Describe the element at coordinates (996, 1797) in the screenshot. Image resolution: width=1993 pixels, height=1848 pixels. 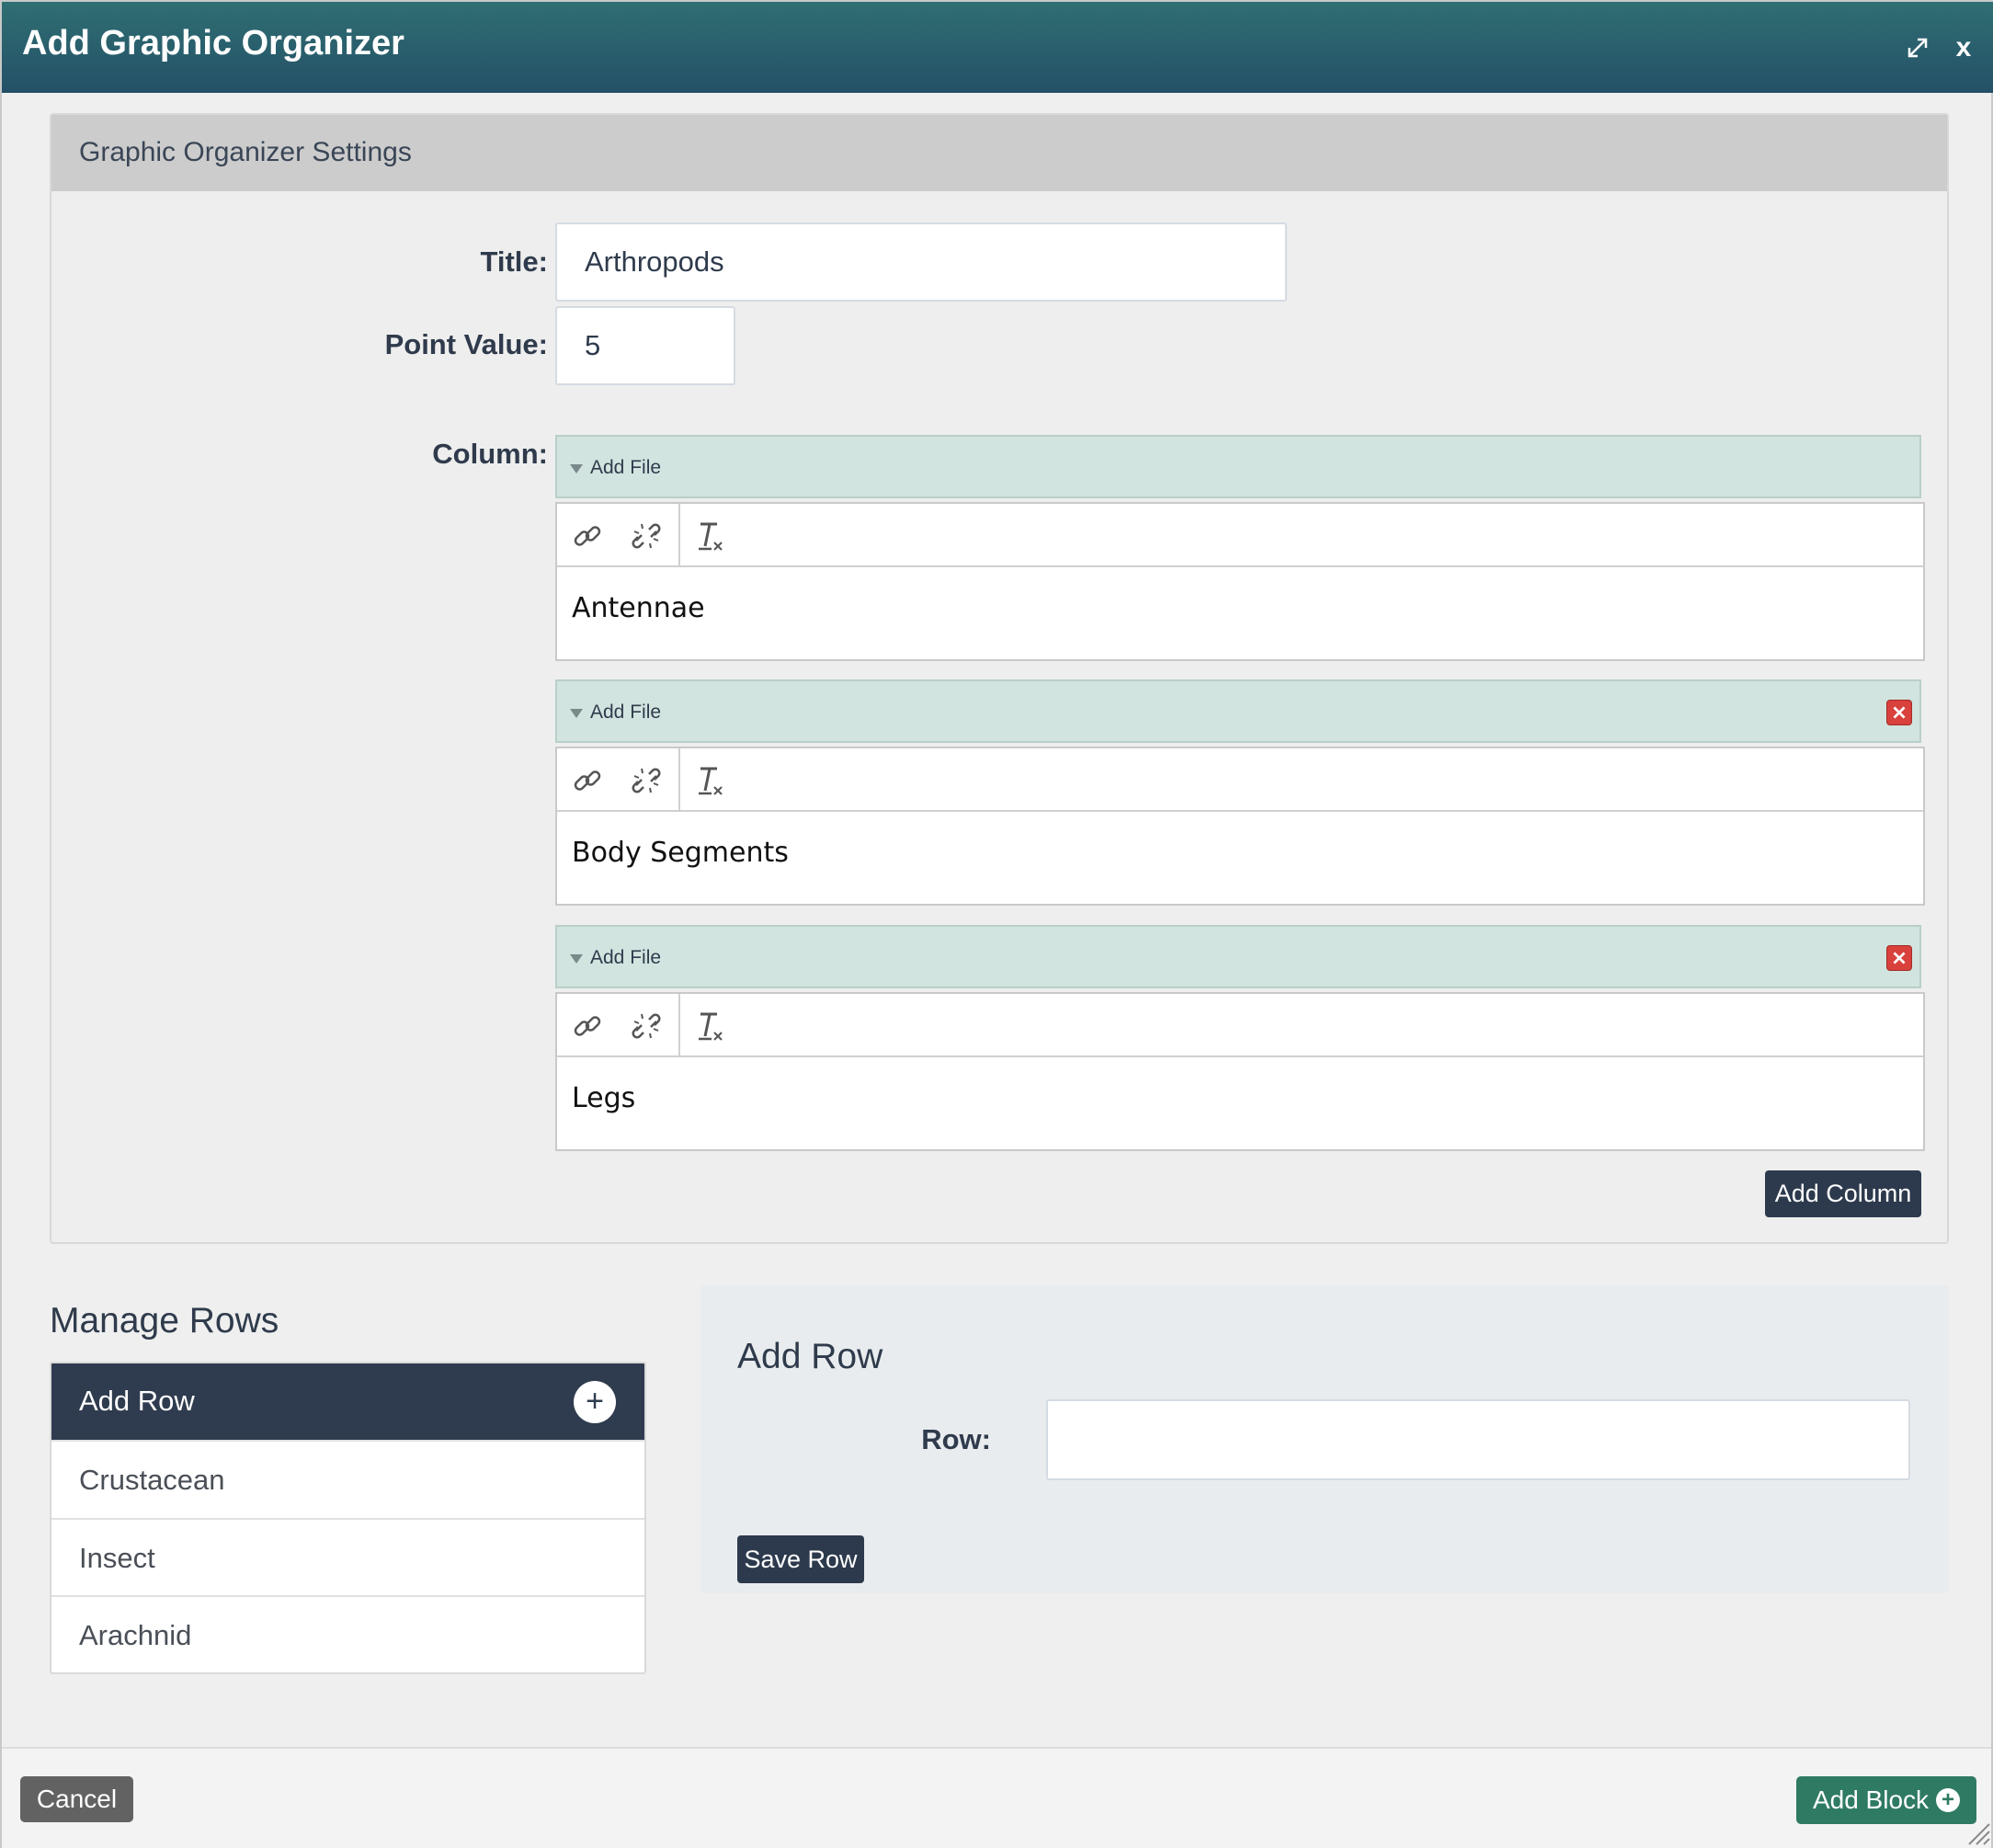
I see `dialog-footer: Cancel Add Block +` at that location.